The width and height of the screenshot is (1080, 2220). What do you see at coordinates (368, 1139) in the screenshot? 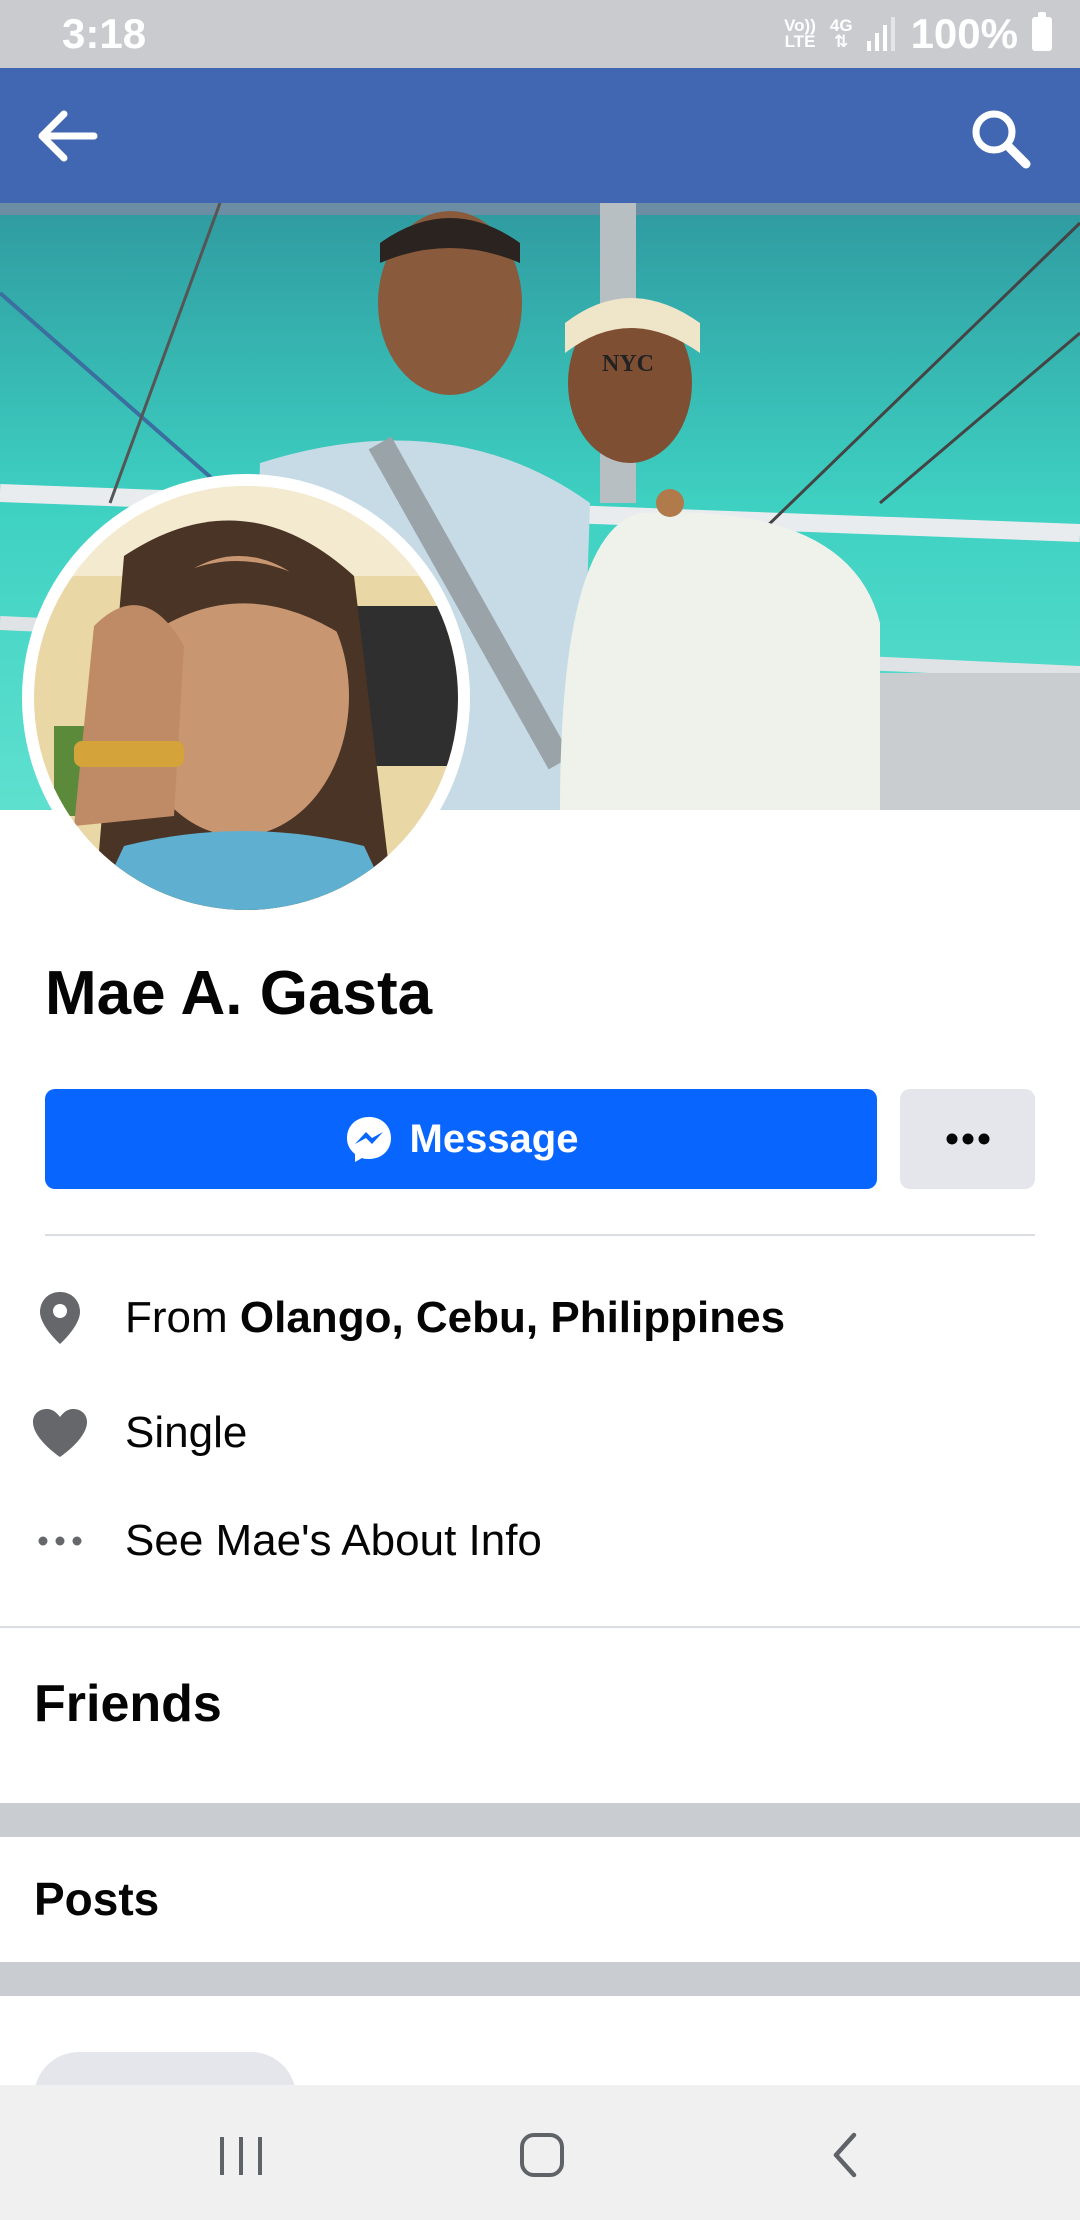
I see `messenger-icon` at bounding box center [368, 1139].